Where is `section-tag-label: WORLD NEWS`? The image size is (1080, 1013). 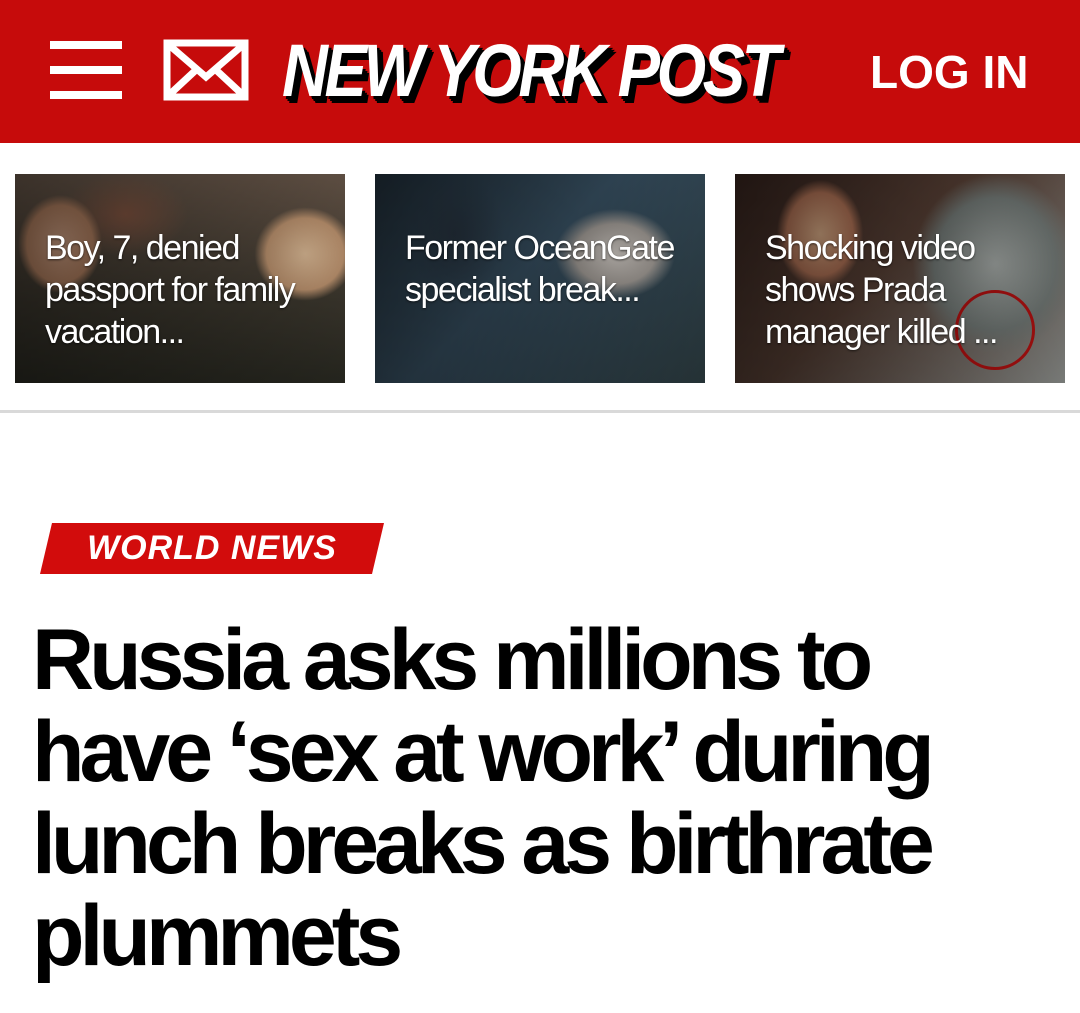 section-tag-label: WORLD NEWS is located at coordinates (212, 548).